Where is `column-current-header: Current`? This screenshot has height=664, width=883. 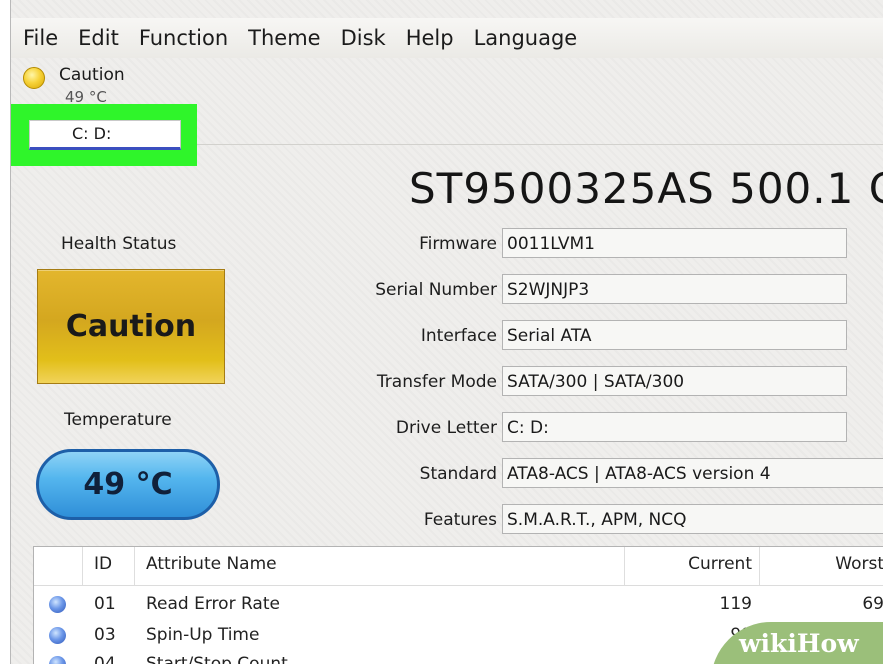
column-current-header: Current is located at coordinates (693, 564).